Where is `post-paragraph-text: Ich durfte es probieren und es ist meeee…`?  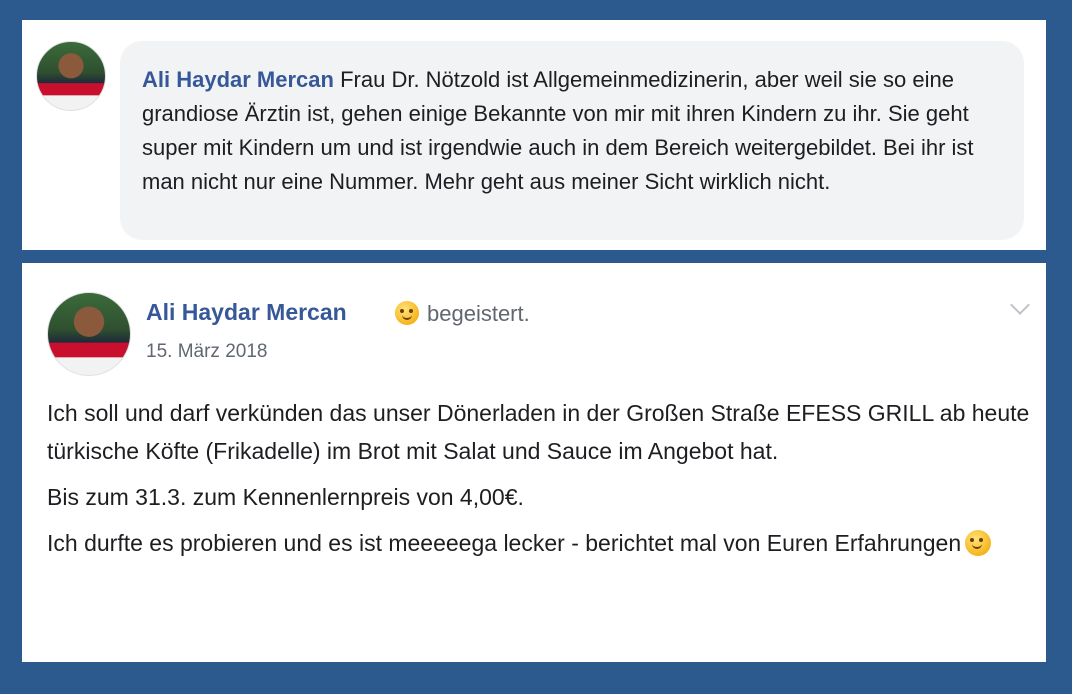 post-paragraph-text: Ich durfte es probieren und es ist meeee… is located at coordinates (504, 543).